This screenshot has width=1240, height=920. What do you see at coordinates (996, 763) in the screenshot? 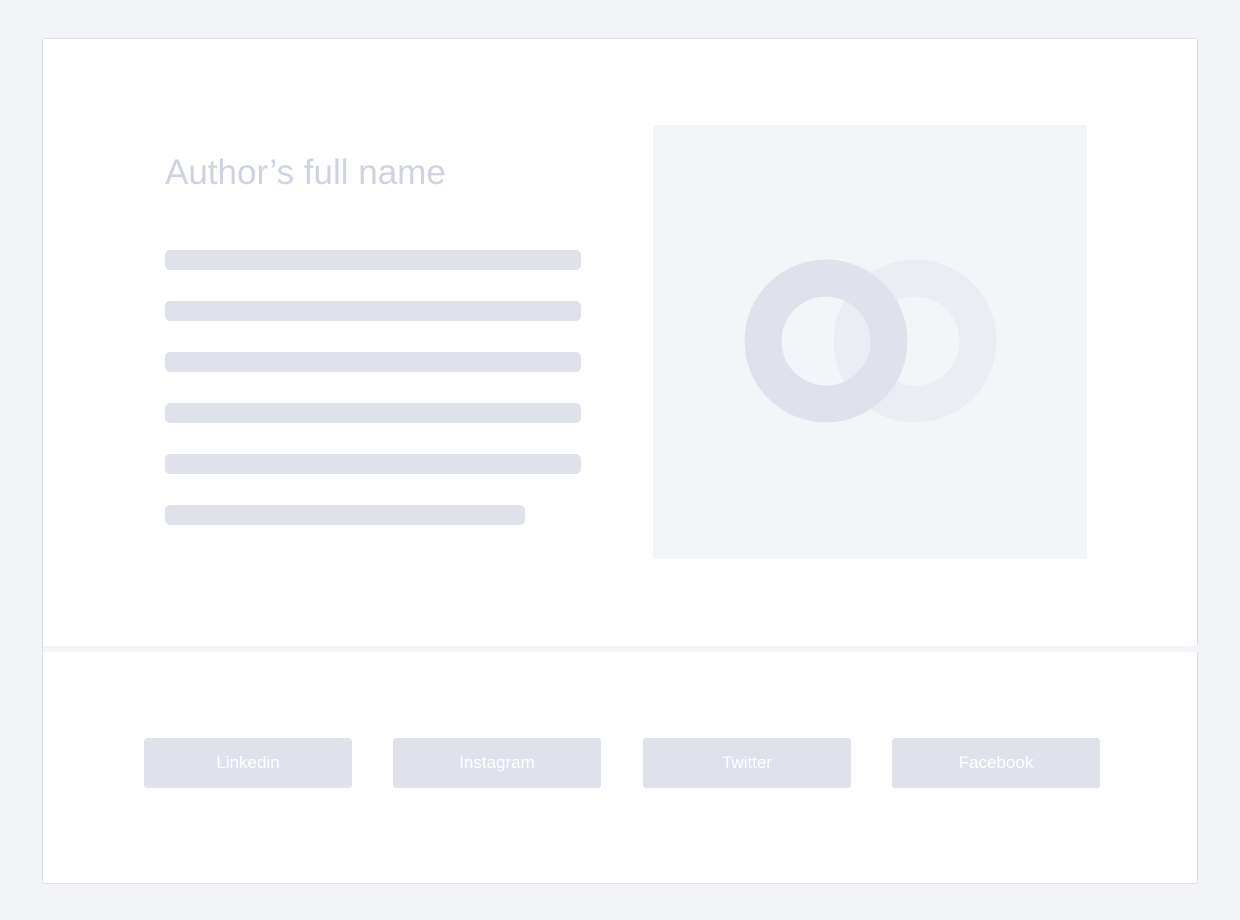
I see `facebook-button: Facebook` at bounding box center [996, 763].